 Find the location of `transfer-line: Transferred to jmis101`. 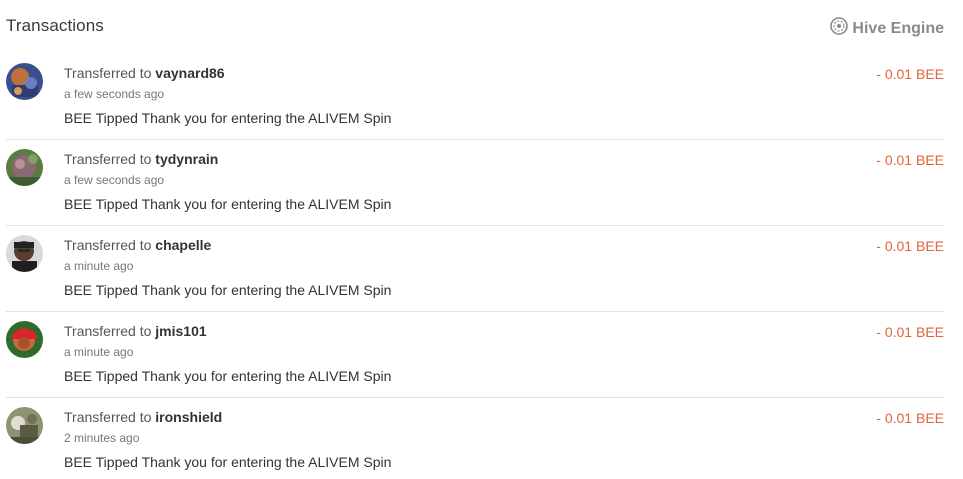

transfer-line: Transferred to jmis101 is located at coordinates (135, 331).